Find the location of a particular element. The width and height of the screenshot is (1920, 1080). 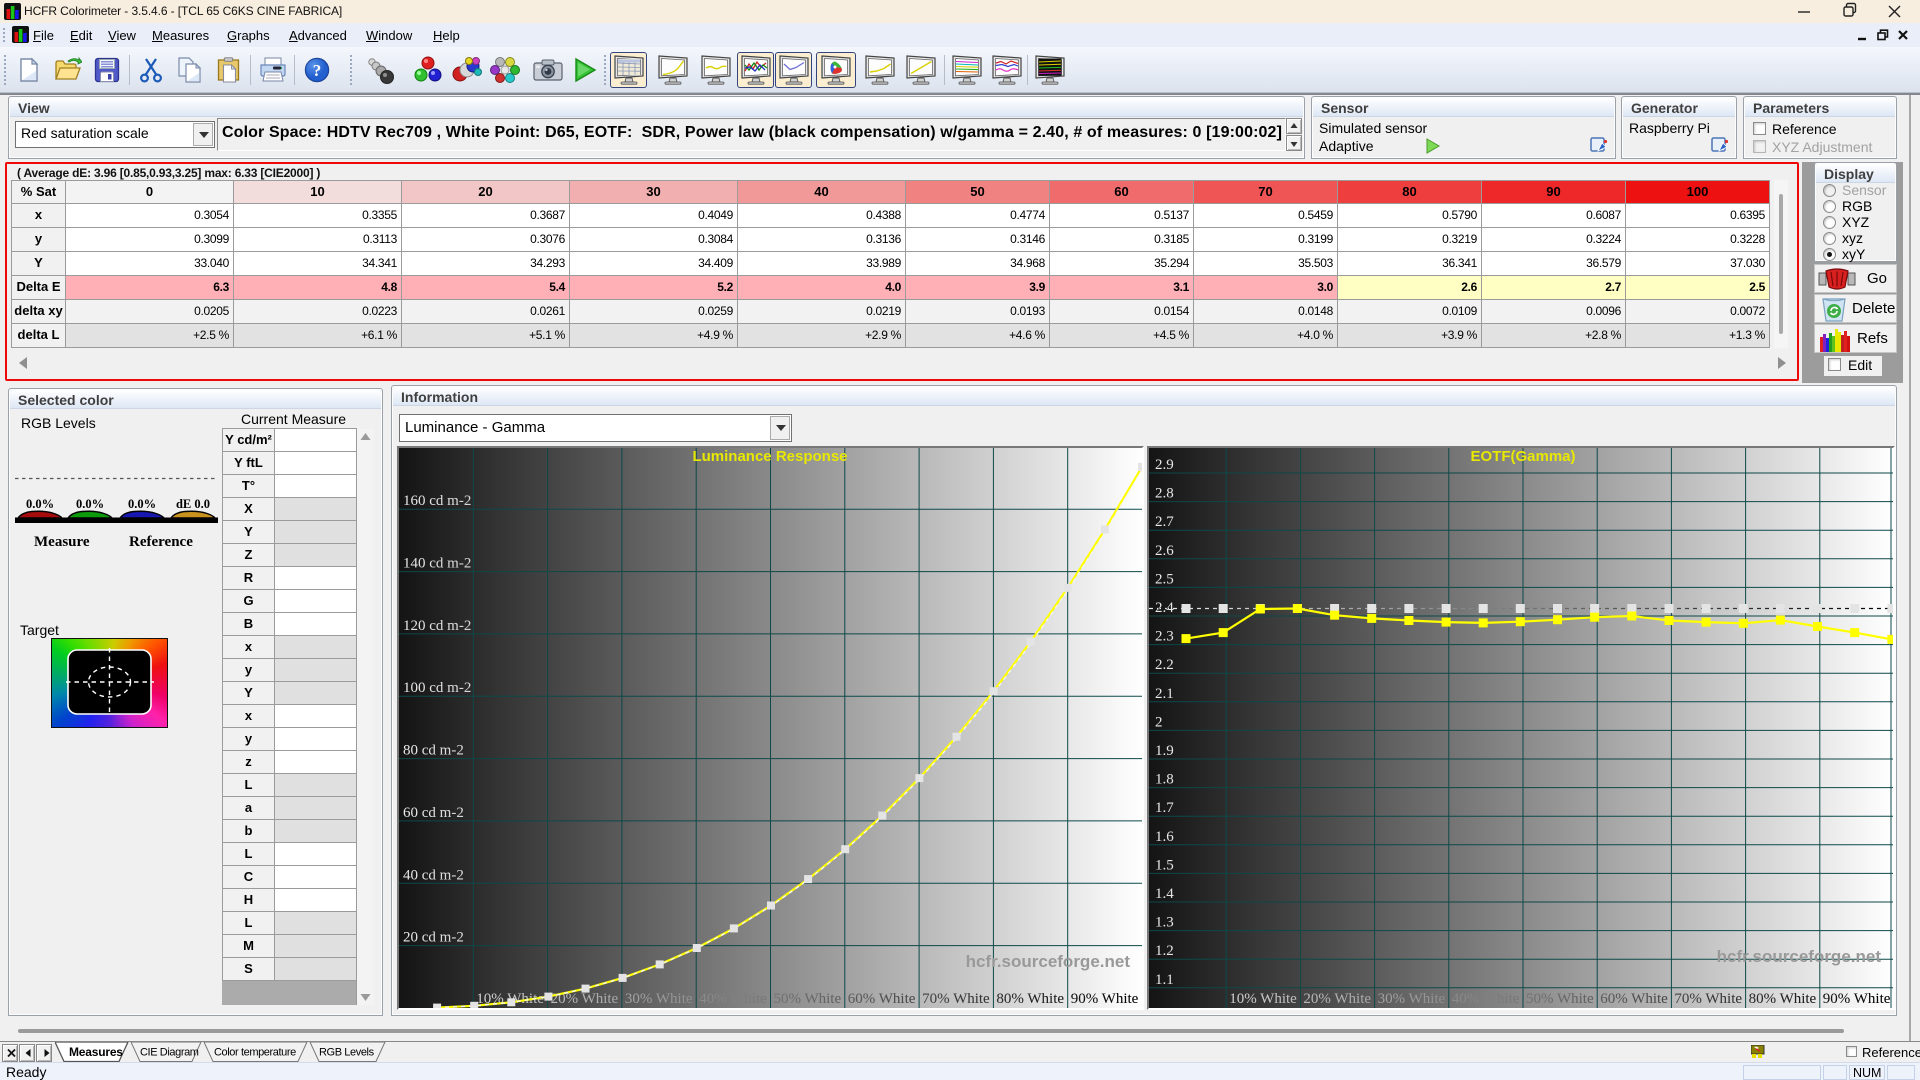

svg-text: Measures is located at coordinates (96, 1052).